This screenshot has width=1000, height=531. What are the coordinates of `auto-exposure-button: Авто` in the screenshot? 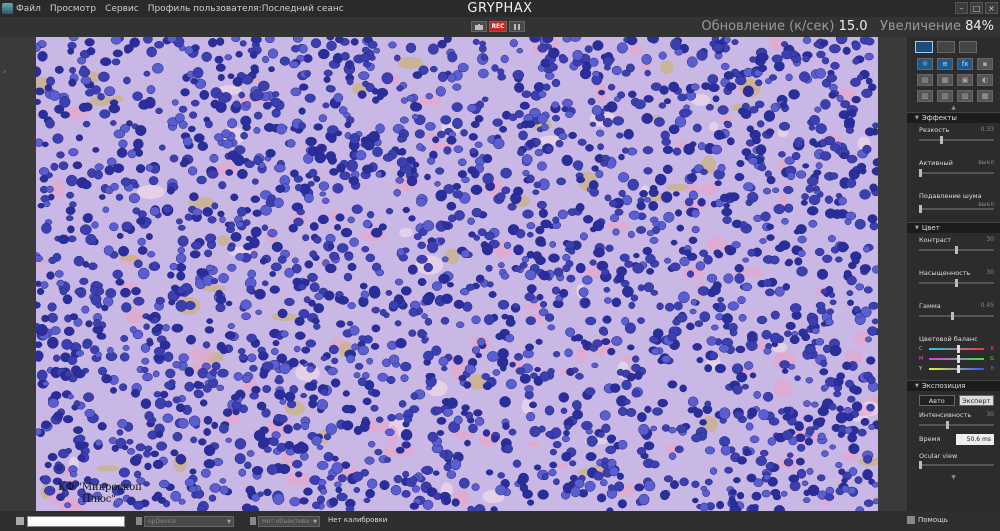 It's located at (937, 400).